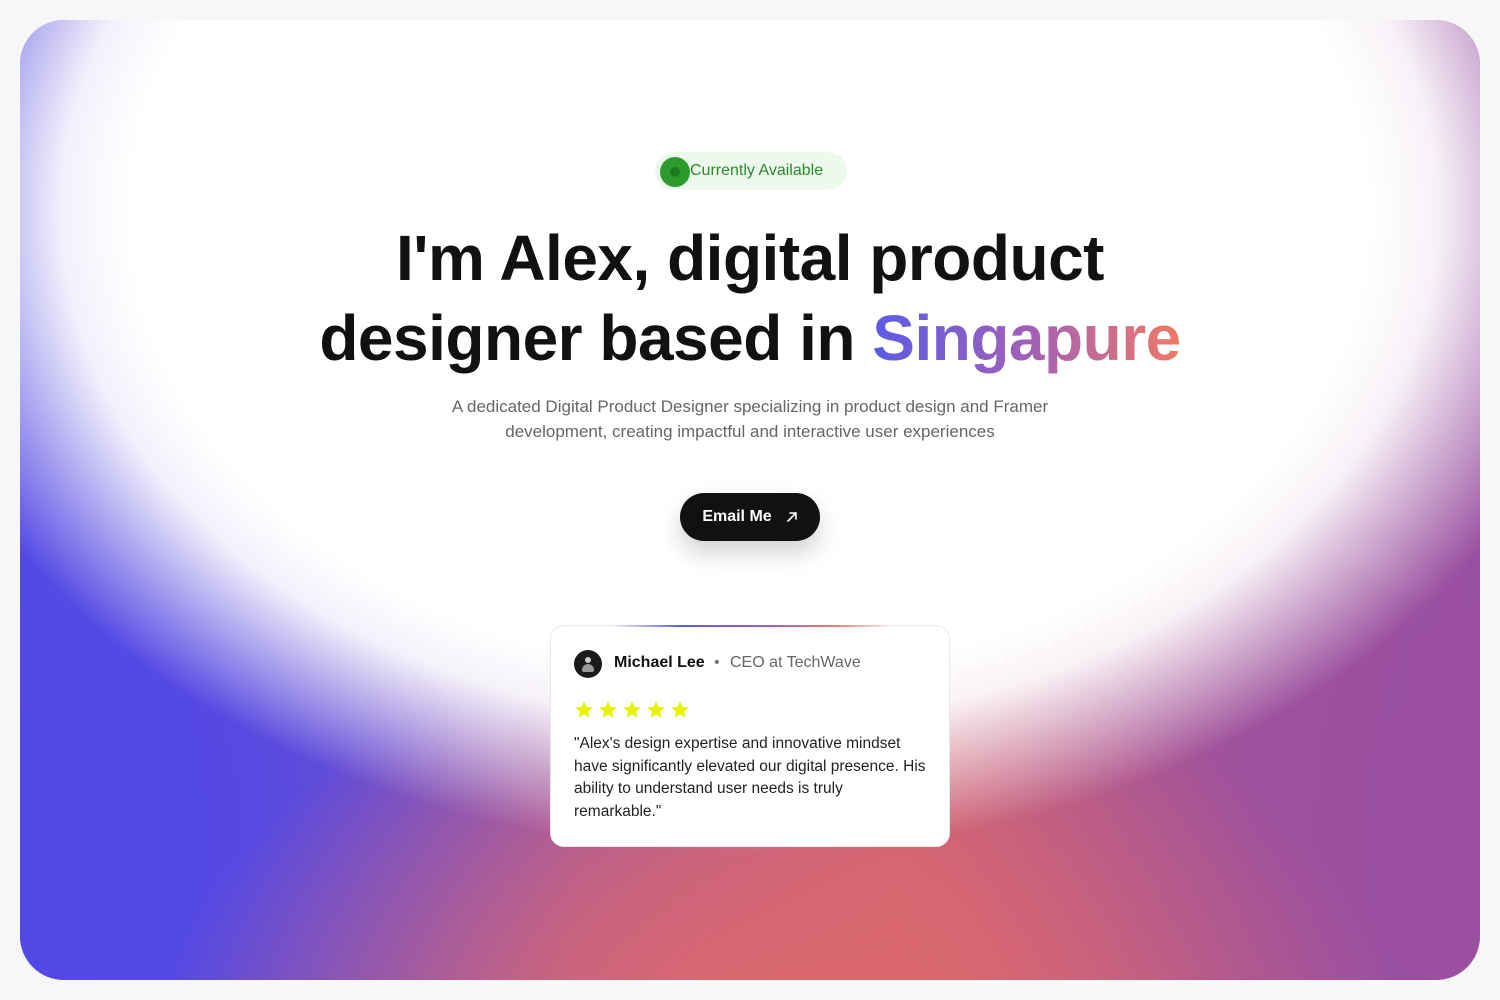 The height and width of the screenshot is (1000, 1500). I want to click on testimonial-author: Michael Lee, so click(659, 662).